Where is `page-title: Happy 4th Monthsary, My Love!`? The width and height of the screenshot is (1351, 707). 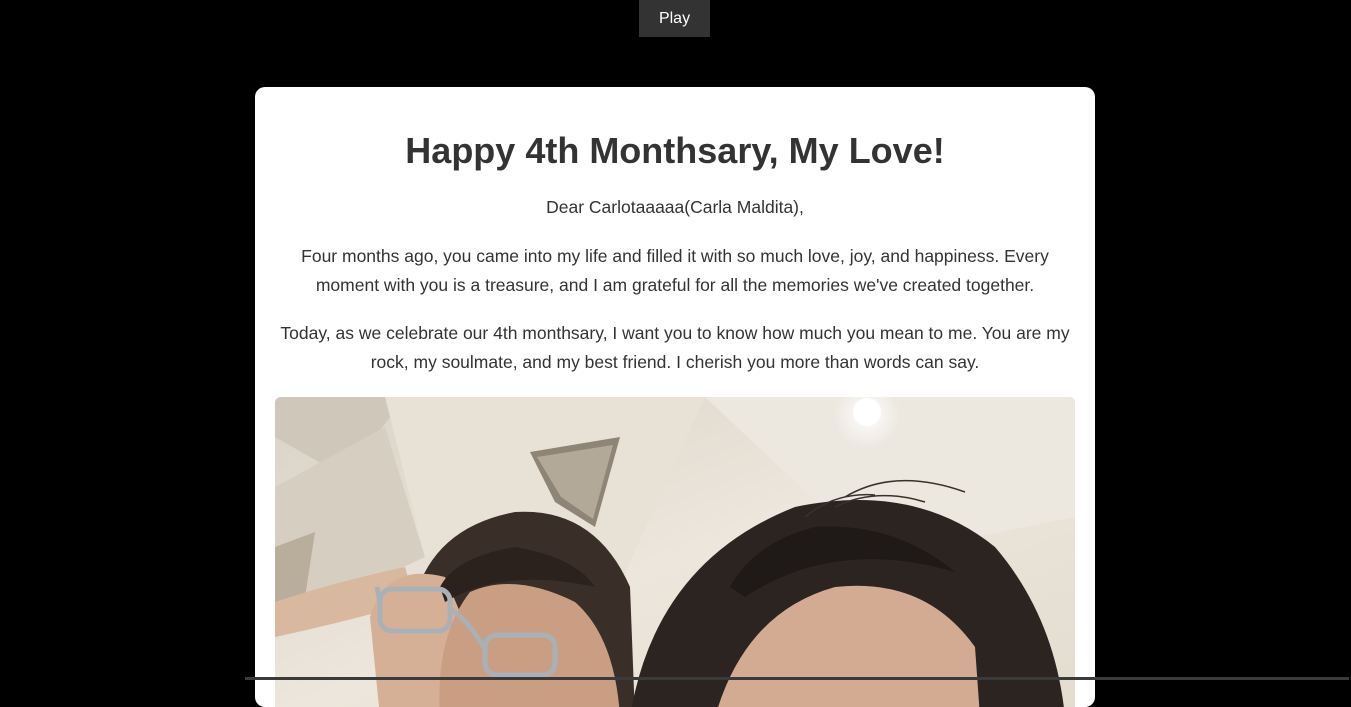
page-title: Happy 4th Monthsary, My Love! is located at coordinates (675, 150).